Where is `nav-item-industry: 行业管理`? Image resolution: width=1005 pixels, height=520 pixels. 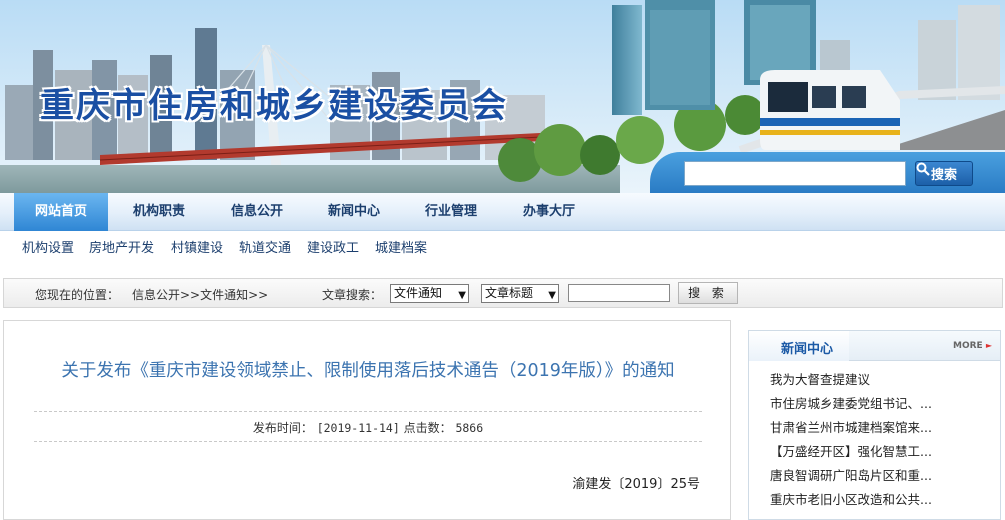 nav-item-industry: 行业管理 is located at coordinates (451, 212).